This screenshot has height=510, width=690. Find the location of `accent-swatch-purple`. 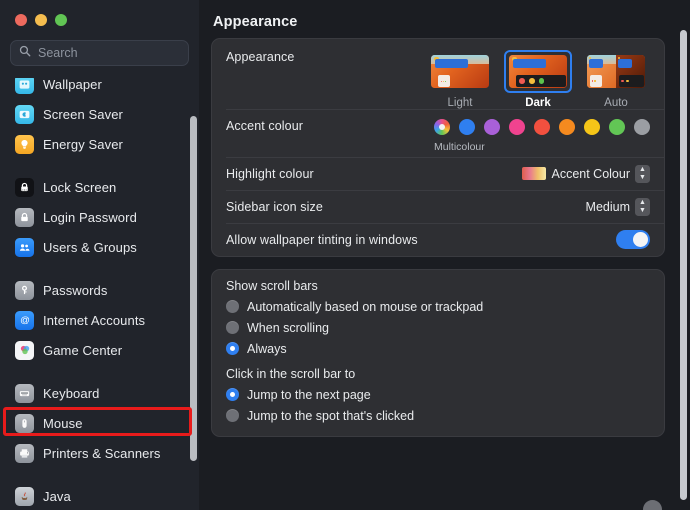

accent-swatch-purple is located at coordinates (492, 127).